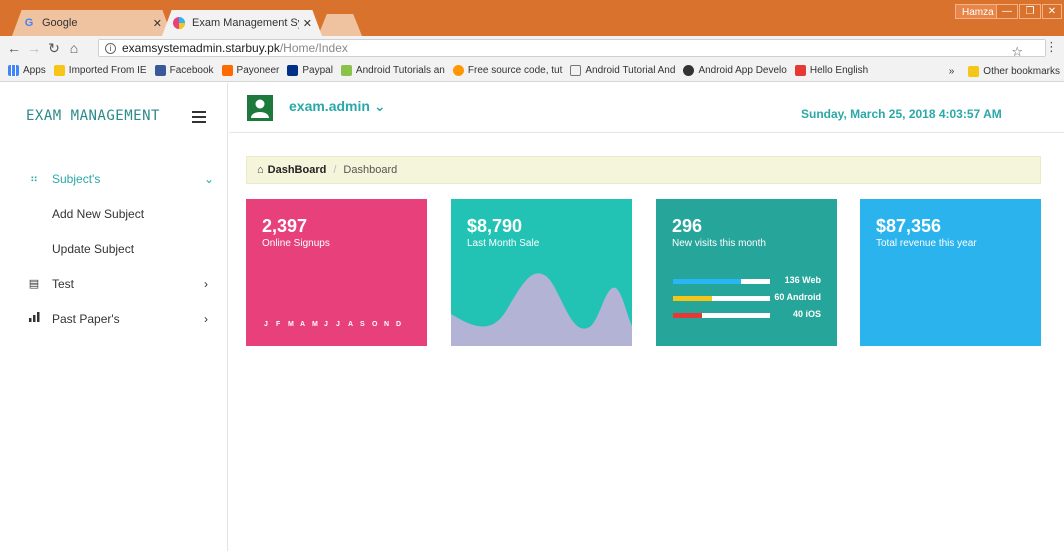 Image resolution: width=1064 pixels, height=551 pixels. What do you see at coordinates (86, 318) in the screenshot?
I see `sidebar-item-label: Past Paper's` at bounding box center [86, 318].